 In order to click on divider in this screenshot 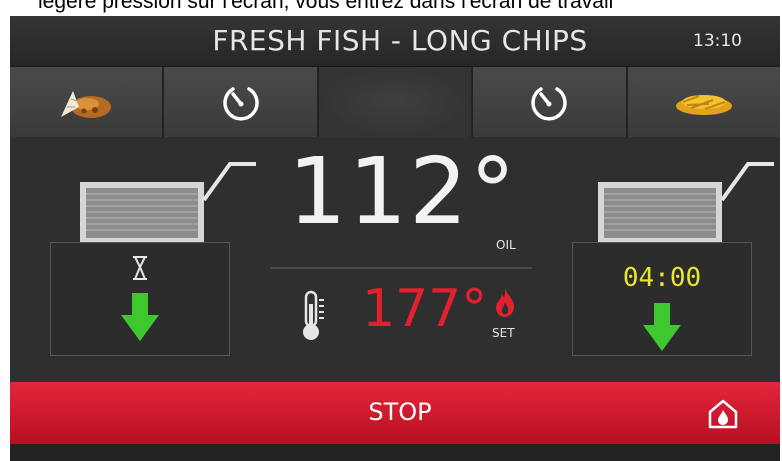, I will do `click(401, 268)`.